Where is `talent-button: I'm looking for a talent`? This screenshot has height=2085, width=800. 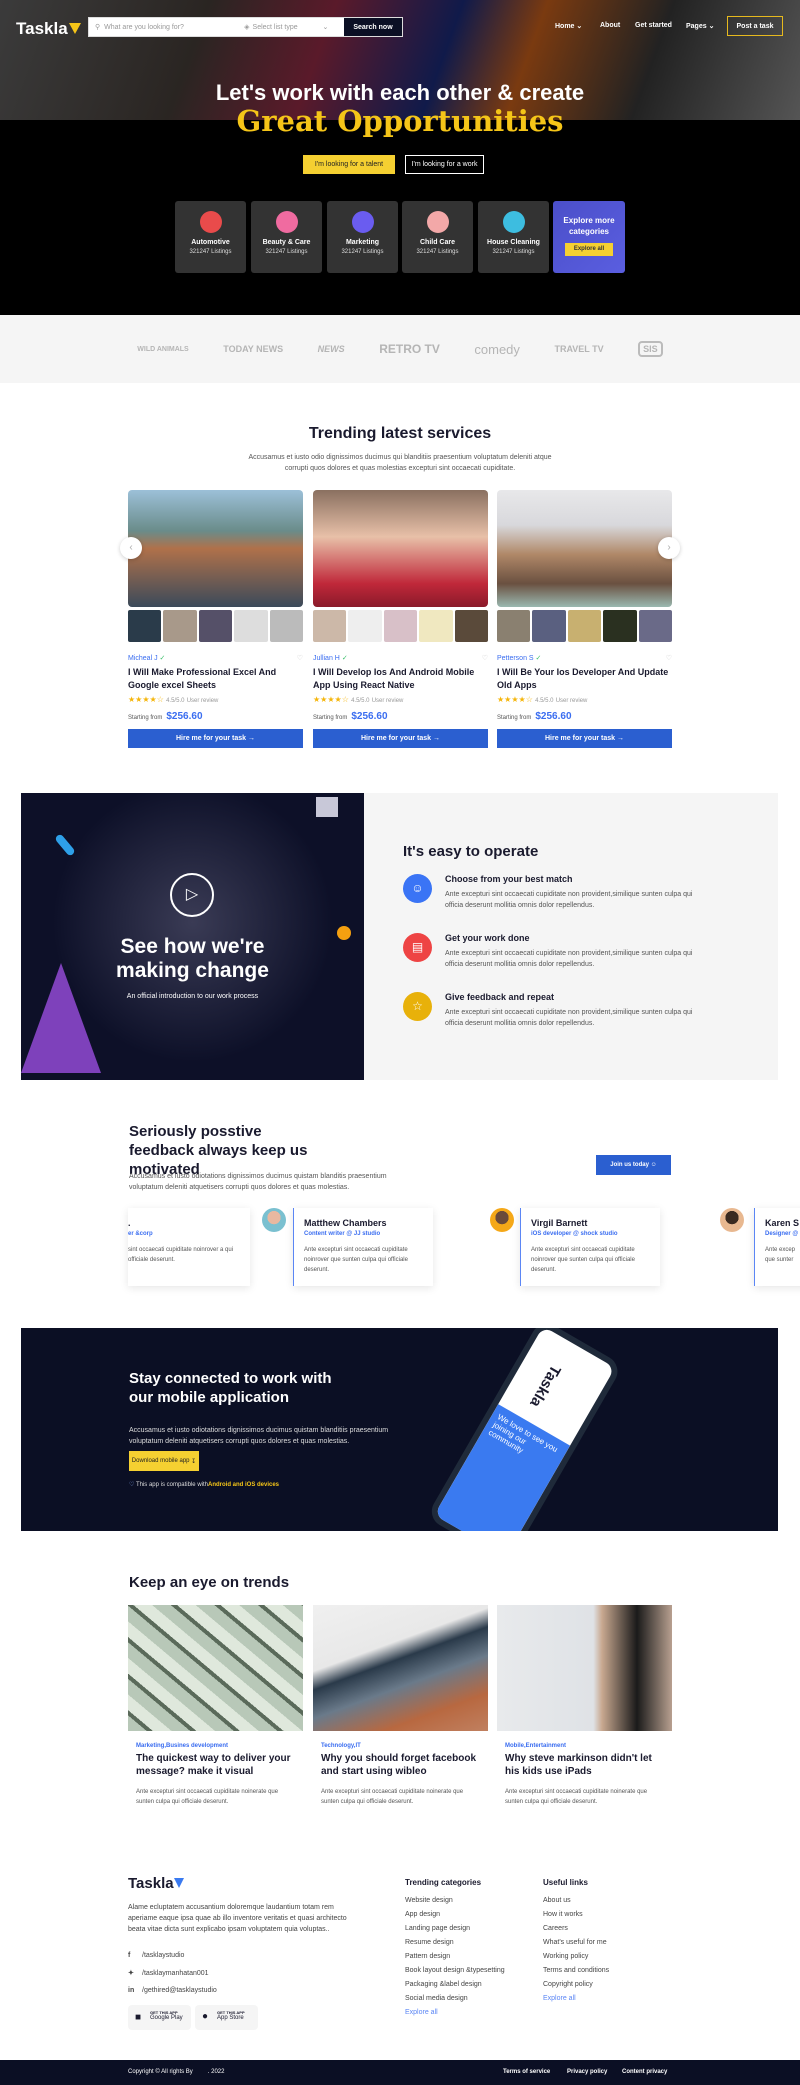
talent-button: I'm looking for a talent is located at coordinates (349, 164).